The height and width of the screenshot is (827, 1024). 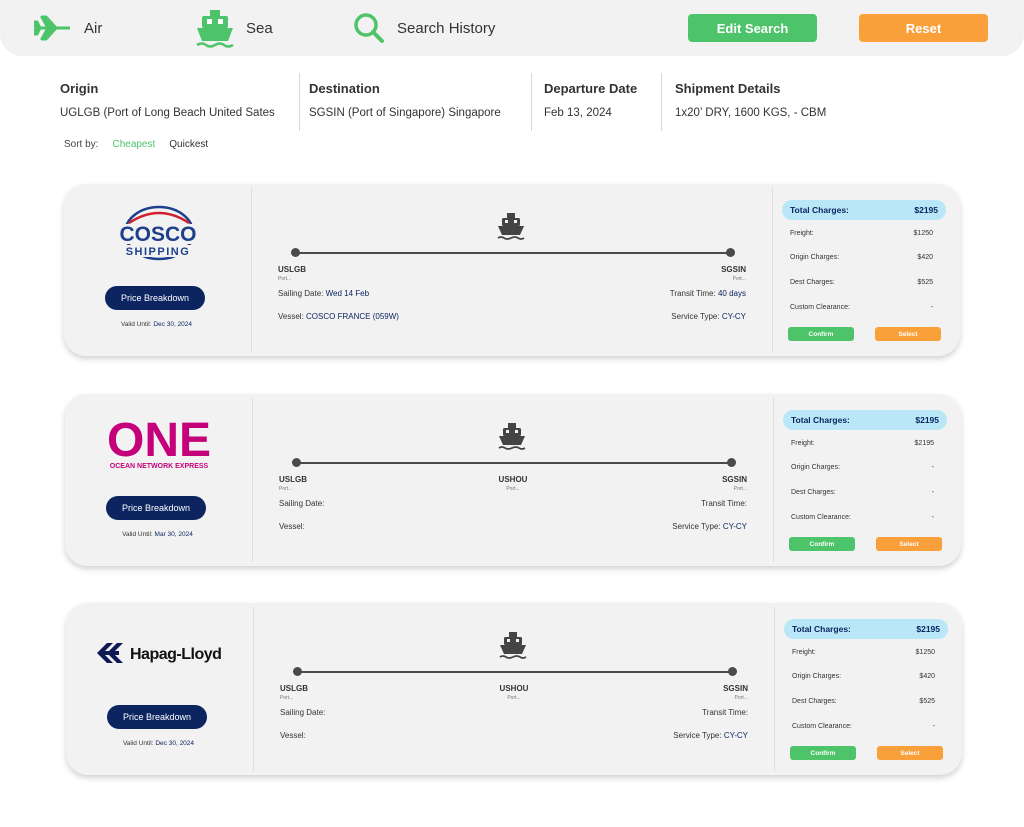 What do you see at coordinates (158, 653) in the screenshot?
I see `hapag-lloyd-logo: Hapag-Lloyd` at bounding box center [158, 653].